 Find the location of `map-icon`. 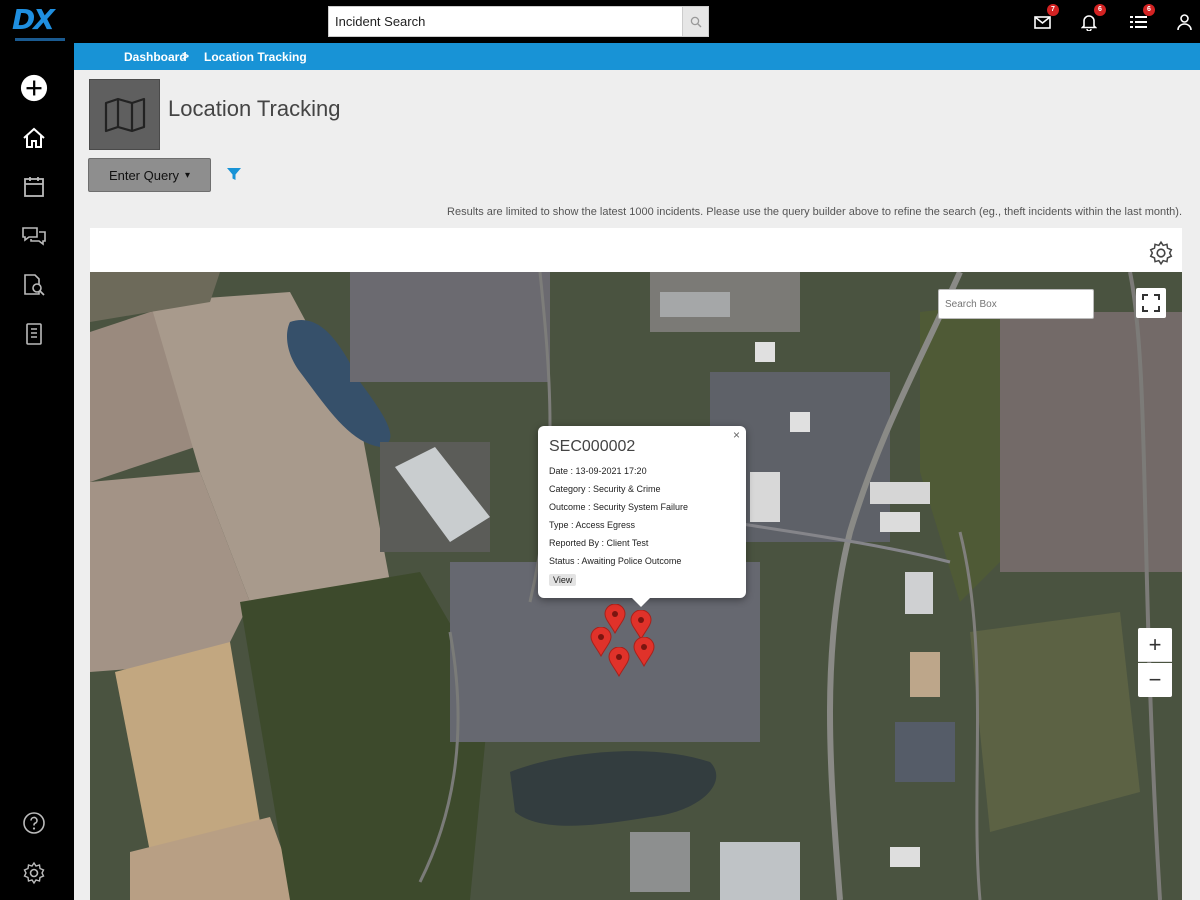

map-icon is located at coordinates (124, 114).